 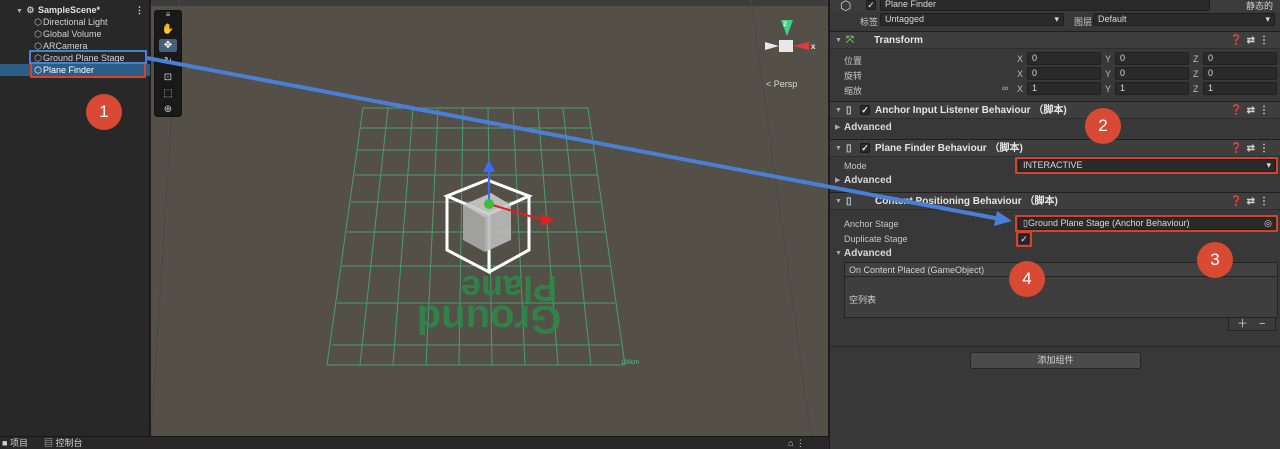 What do you see at coordinates (1055, 40) in the screenshot?
I see `transform-header: ▼ ⤧ Transform ❓⇄⋮` at bounding box center [1055, 40].